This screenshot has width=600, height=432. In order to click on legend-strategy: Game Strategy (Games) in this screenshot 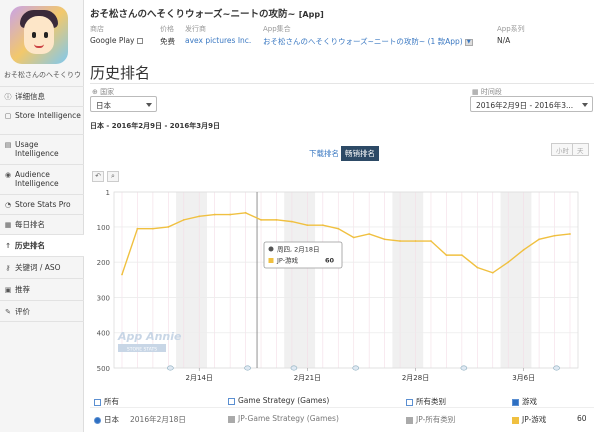, I will do `click(278, 400)`.